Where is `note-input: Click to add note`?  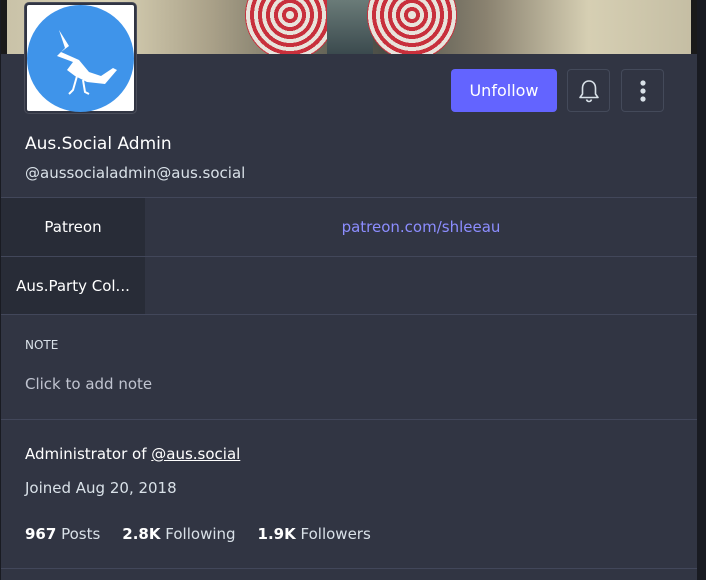 note-input: Click to add note is located at coordinates (88, 384).